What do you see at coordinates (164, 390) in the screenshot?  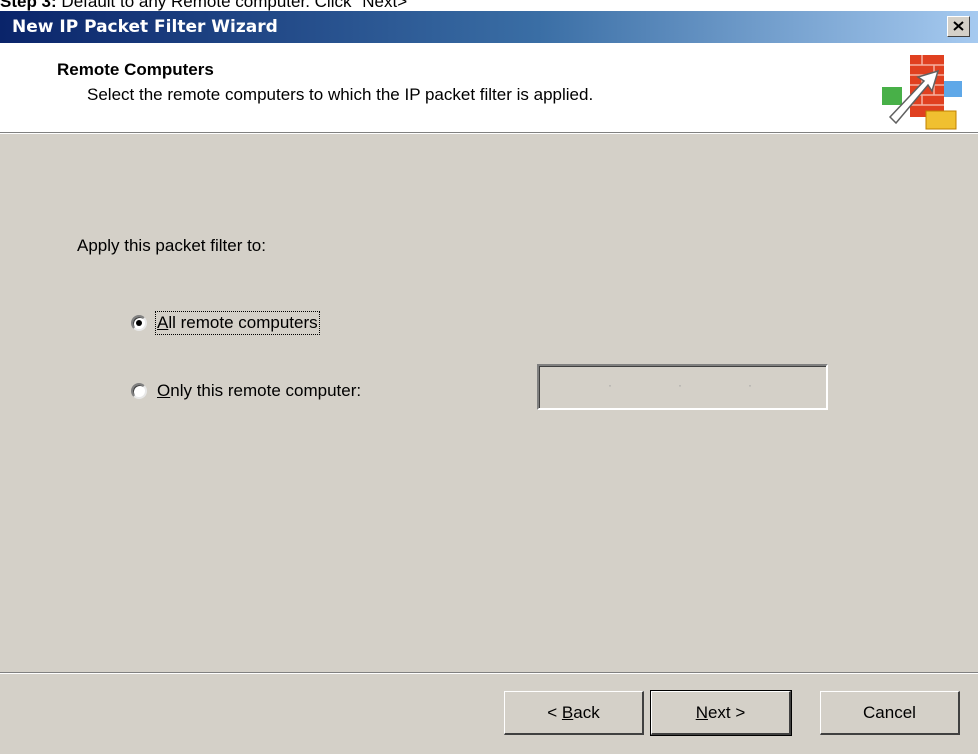 I see `mnemonic-o: O` at bounding box center [164, 390].